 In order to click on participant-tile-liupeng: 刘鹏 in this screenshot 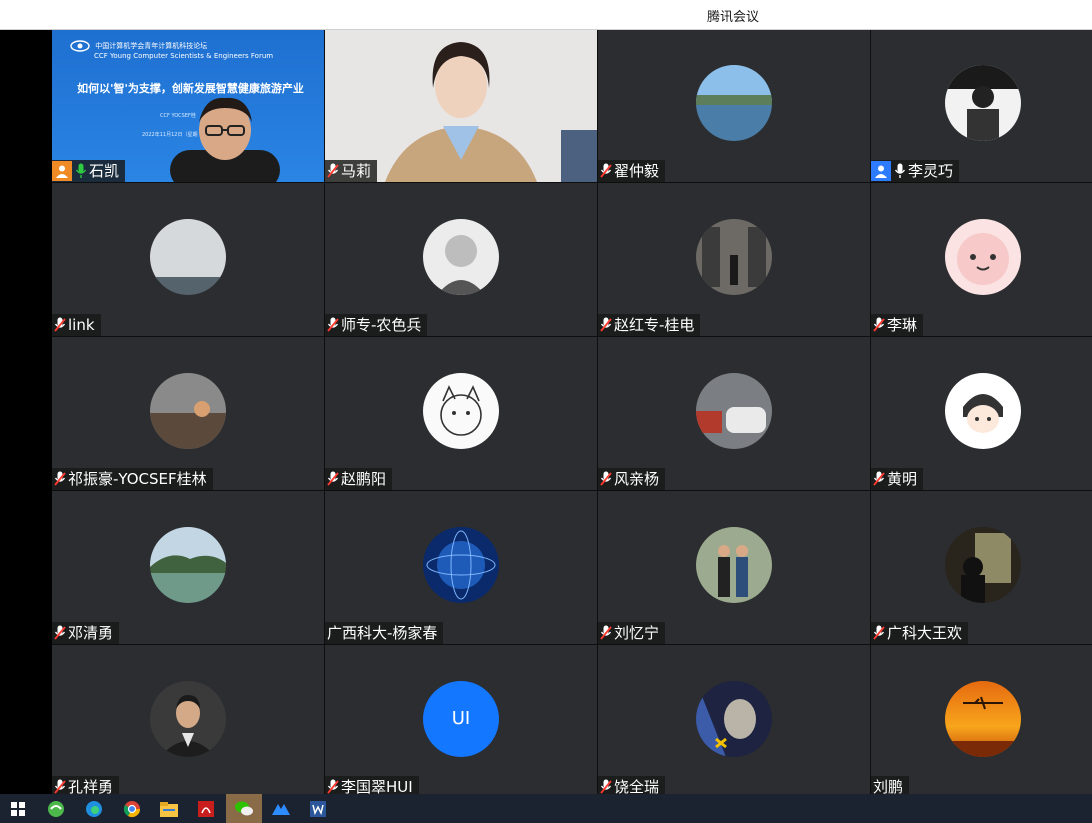, I will do `click(981, 721)`.